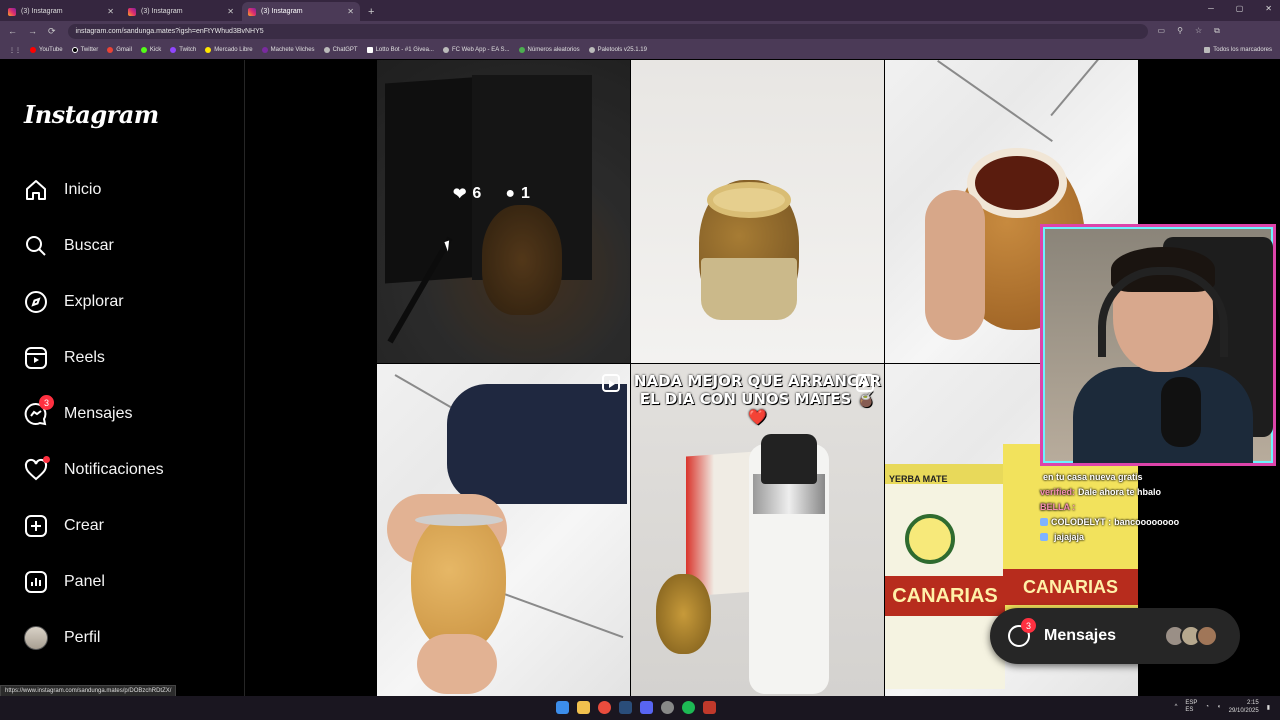 The image size is (1280, 720). I want to click on post-hover-stats: ❤ 6 ● 1, so click(491, 194).